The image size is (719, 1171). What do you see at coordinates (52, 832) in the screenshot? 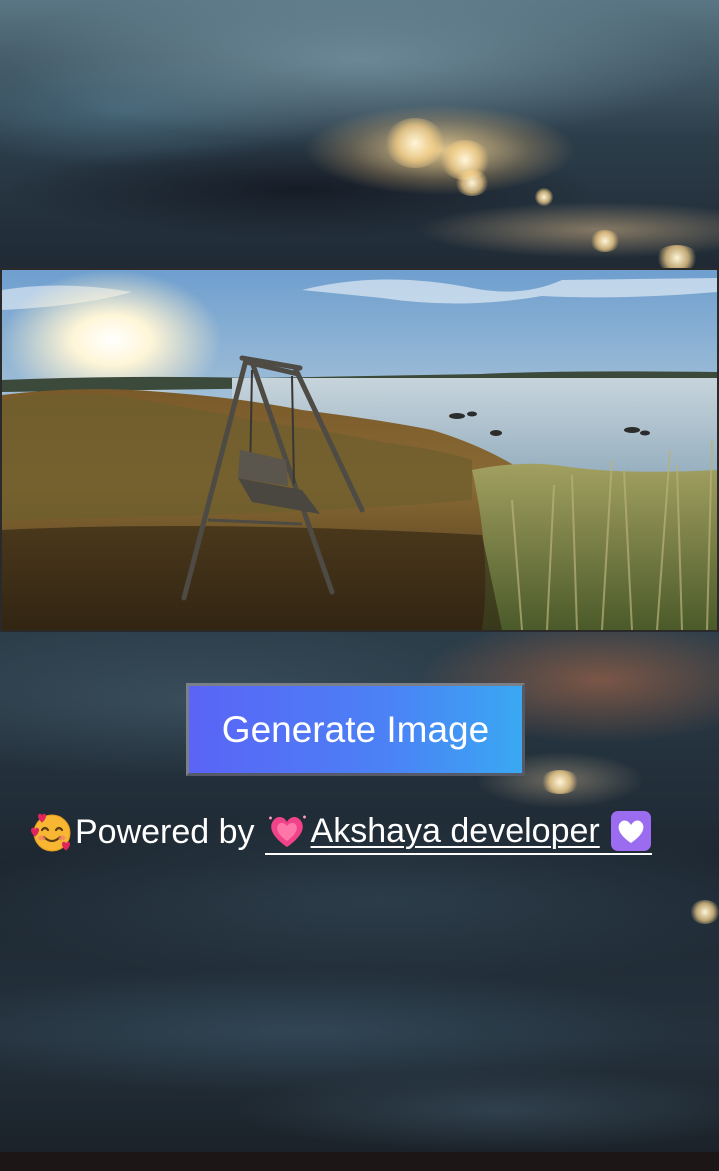
I see `smiling-face-with-hearts-icon` at bounding box center [52, 832].